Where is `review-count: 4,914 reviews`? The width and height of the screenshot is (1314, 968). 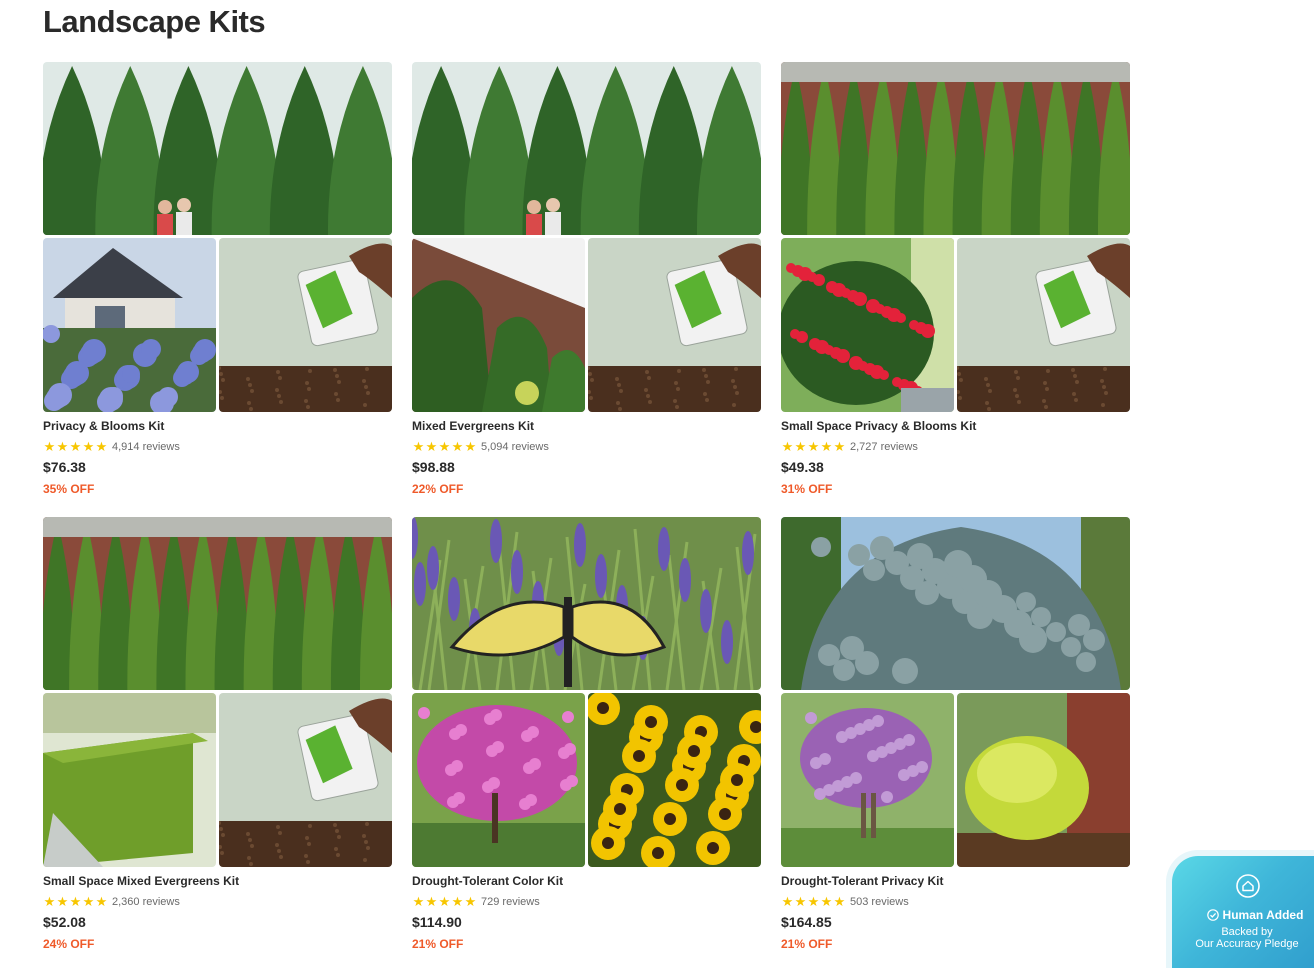 review-count: 4,914 reviews is located at coordinates (146, 447).